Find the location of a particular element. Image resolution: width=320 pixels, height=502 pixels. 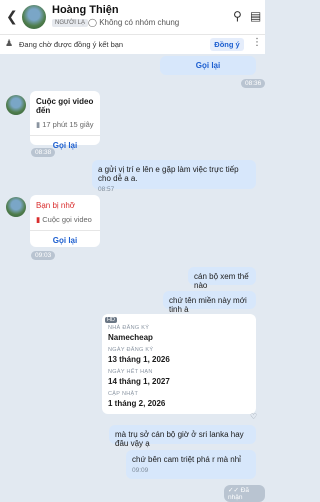

missed-call-card: Bạn bị nhỡ ▮ Cuộc gọi video Gọi lại is located at coordinates (65, 221).